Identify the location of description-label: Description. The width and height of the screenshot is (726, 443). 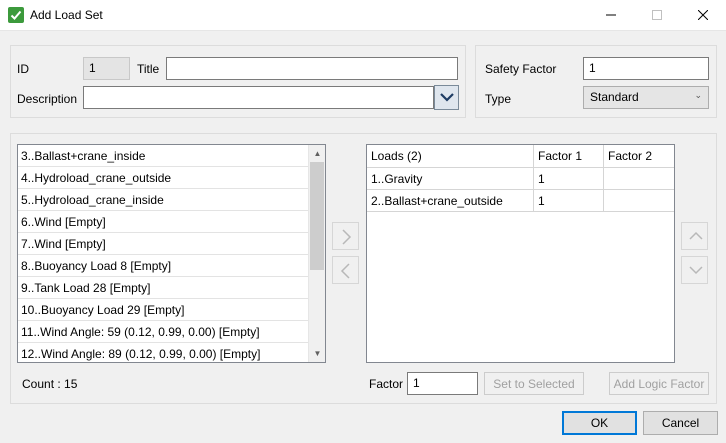
(47, 99).